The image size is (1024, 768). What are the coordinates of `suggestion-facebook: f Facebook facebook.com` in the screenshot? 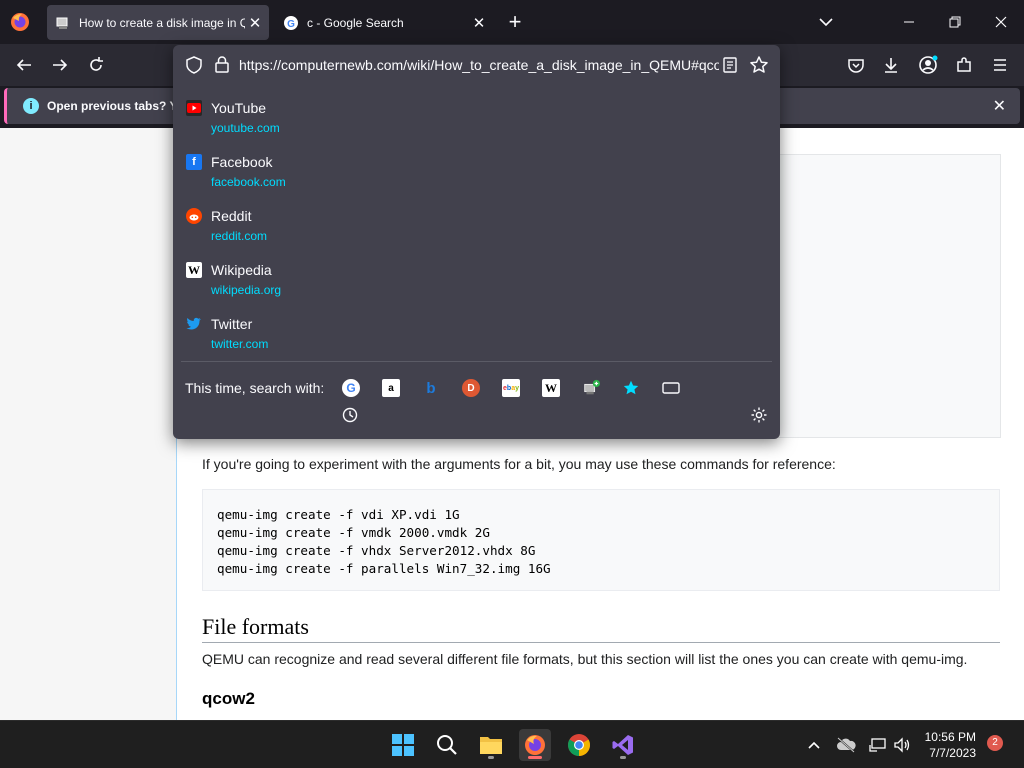 It's located at (476, 172).